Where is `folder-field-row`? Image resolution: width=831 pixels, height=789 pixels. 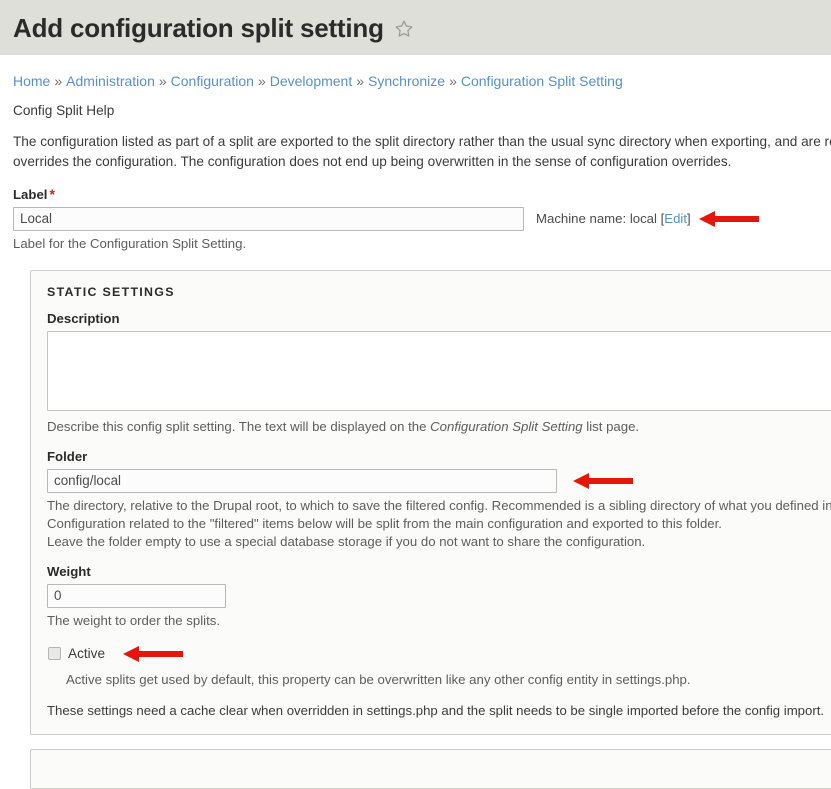
folder-field-row is located at coordinates (439, 480).